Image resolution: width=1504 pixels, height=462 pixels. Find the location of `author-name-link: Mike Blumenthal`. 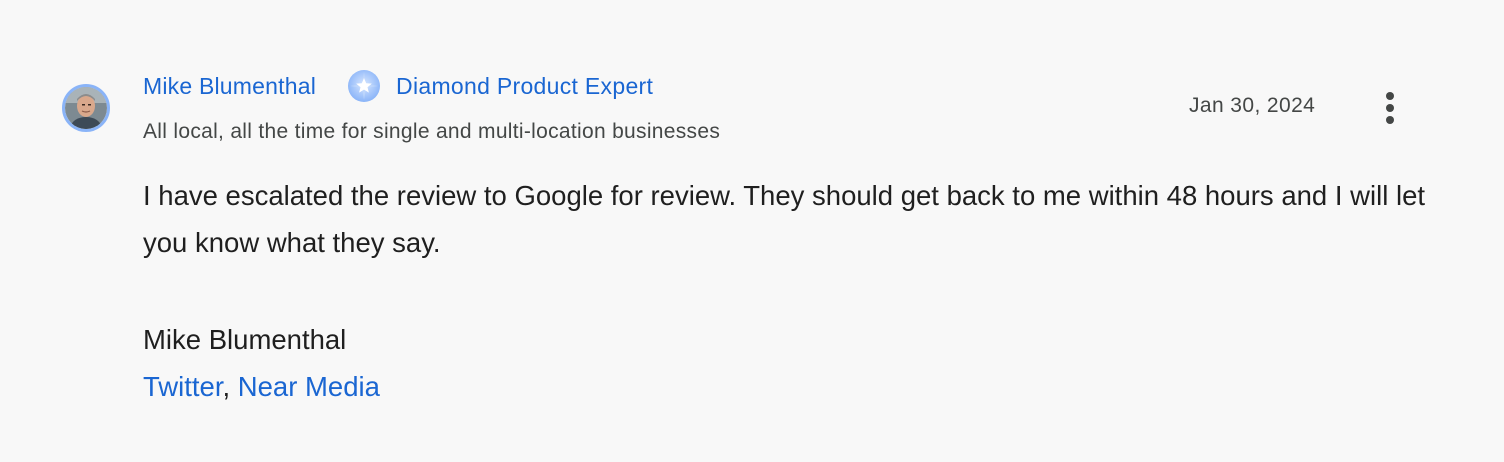

author-name-link: Mike Blumenthal is located at coordinates (229, 86).